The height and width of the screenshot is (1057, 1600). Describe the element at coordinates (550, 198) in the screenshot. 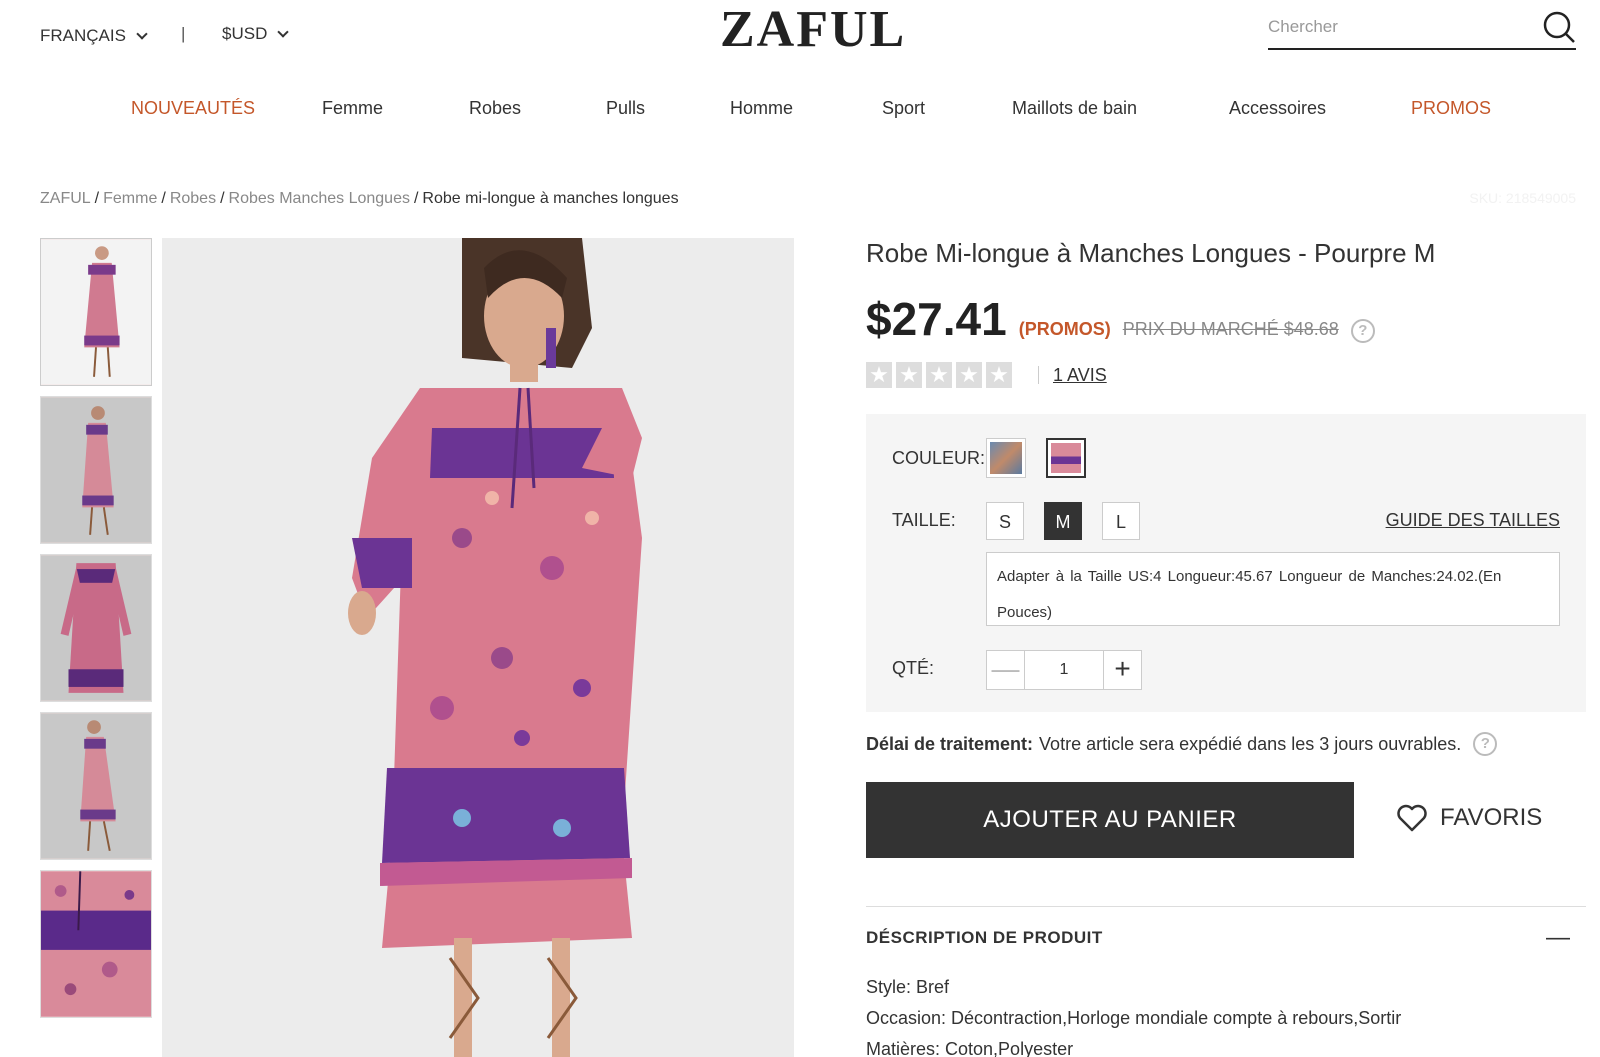

I see `breadcrumb-current: Robe mi-longue à manches longues` at that location.